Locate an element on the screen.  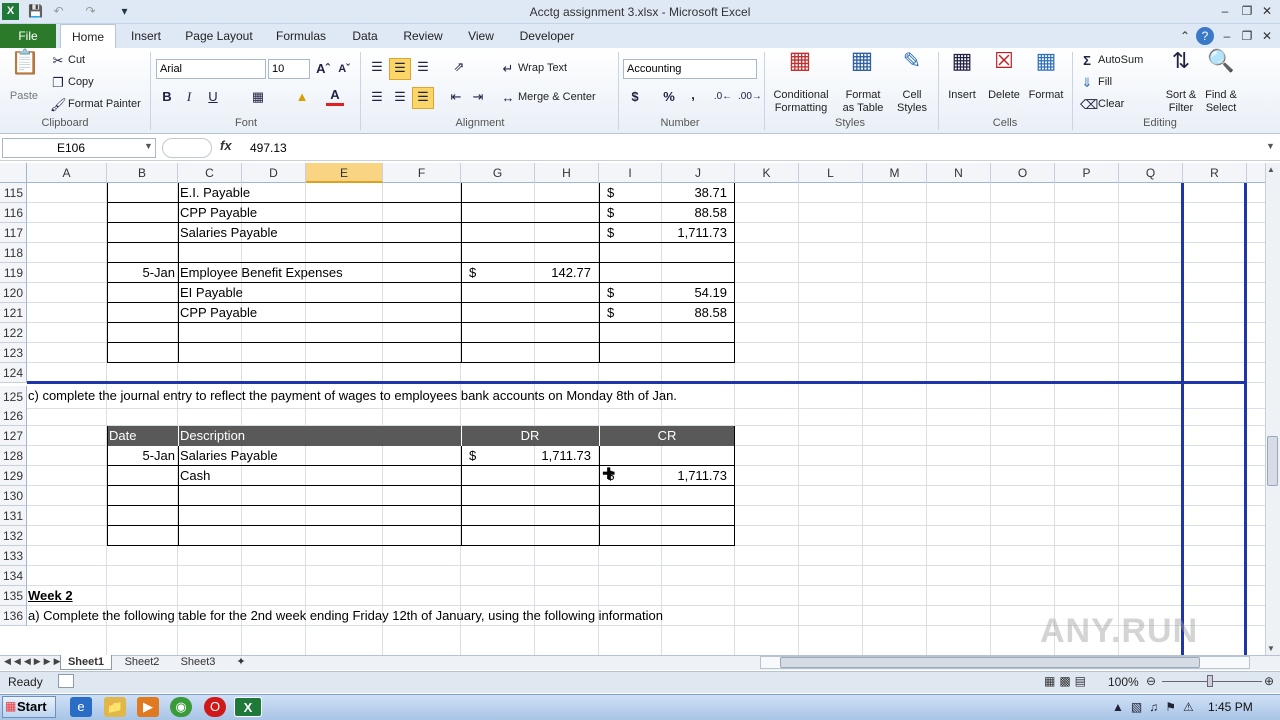
horizontal-scroll-thumb is located at coordinates (990, 662).